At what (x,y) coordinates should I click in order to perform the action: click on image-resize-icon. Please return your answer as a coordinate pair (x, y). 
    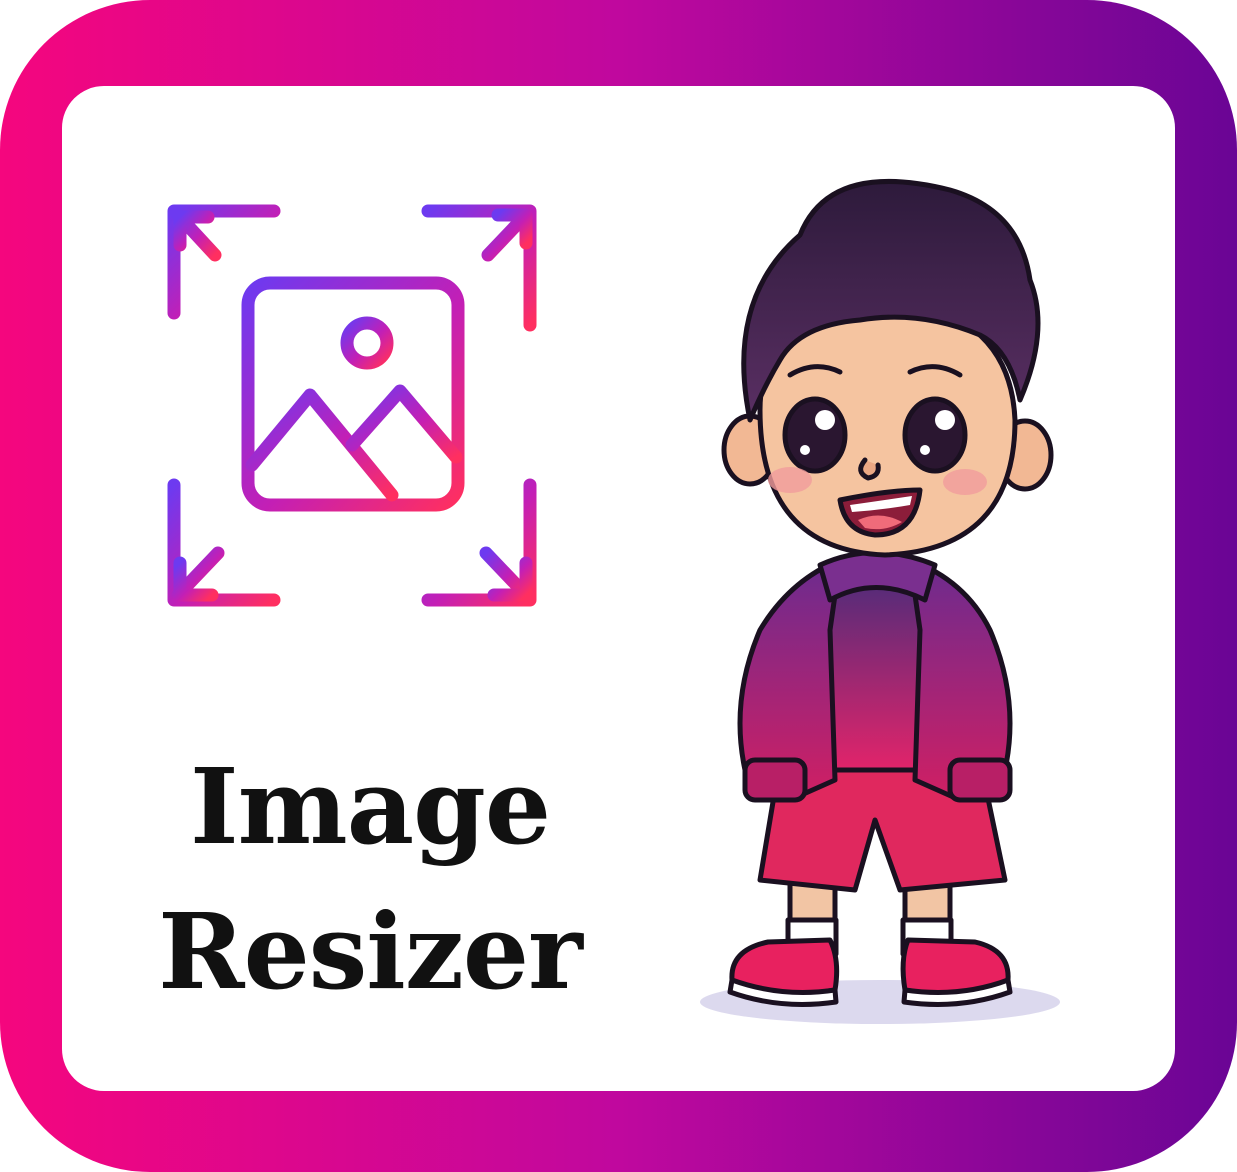
    Looking at the image, I should click on (352, 405).